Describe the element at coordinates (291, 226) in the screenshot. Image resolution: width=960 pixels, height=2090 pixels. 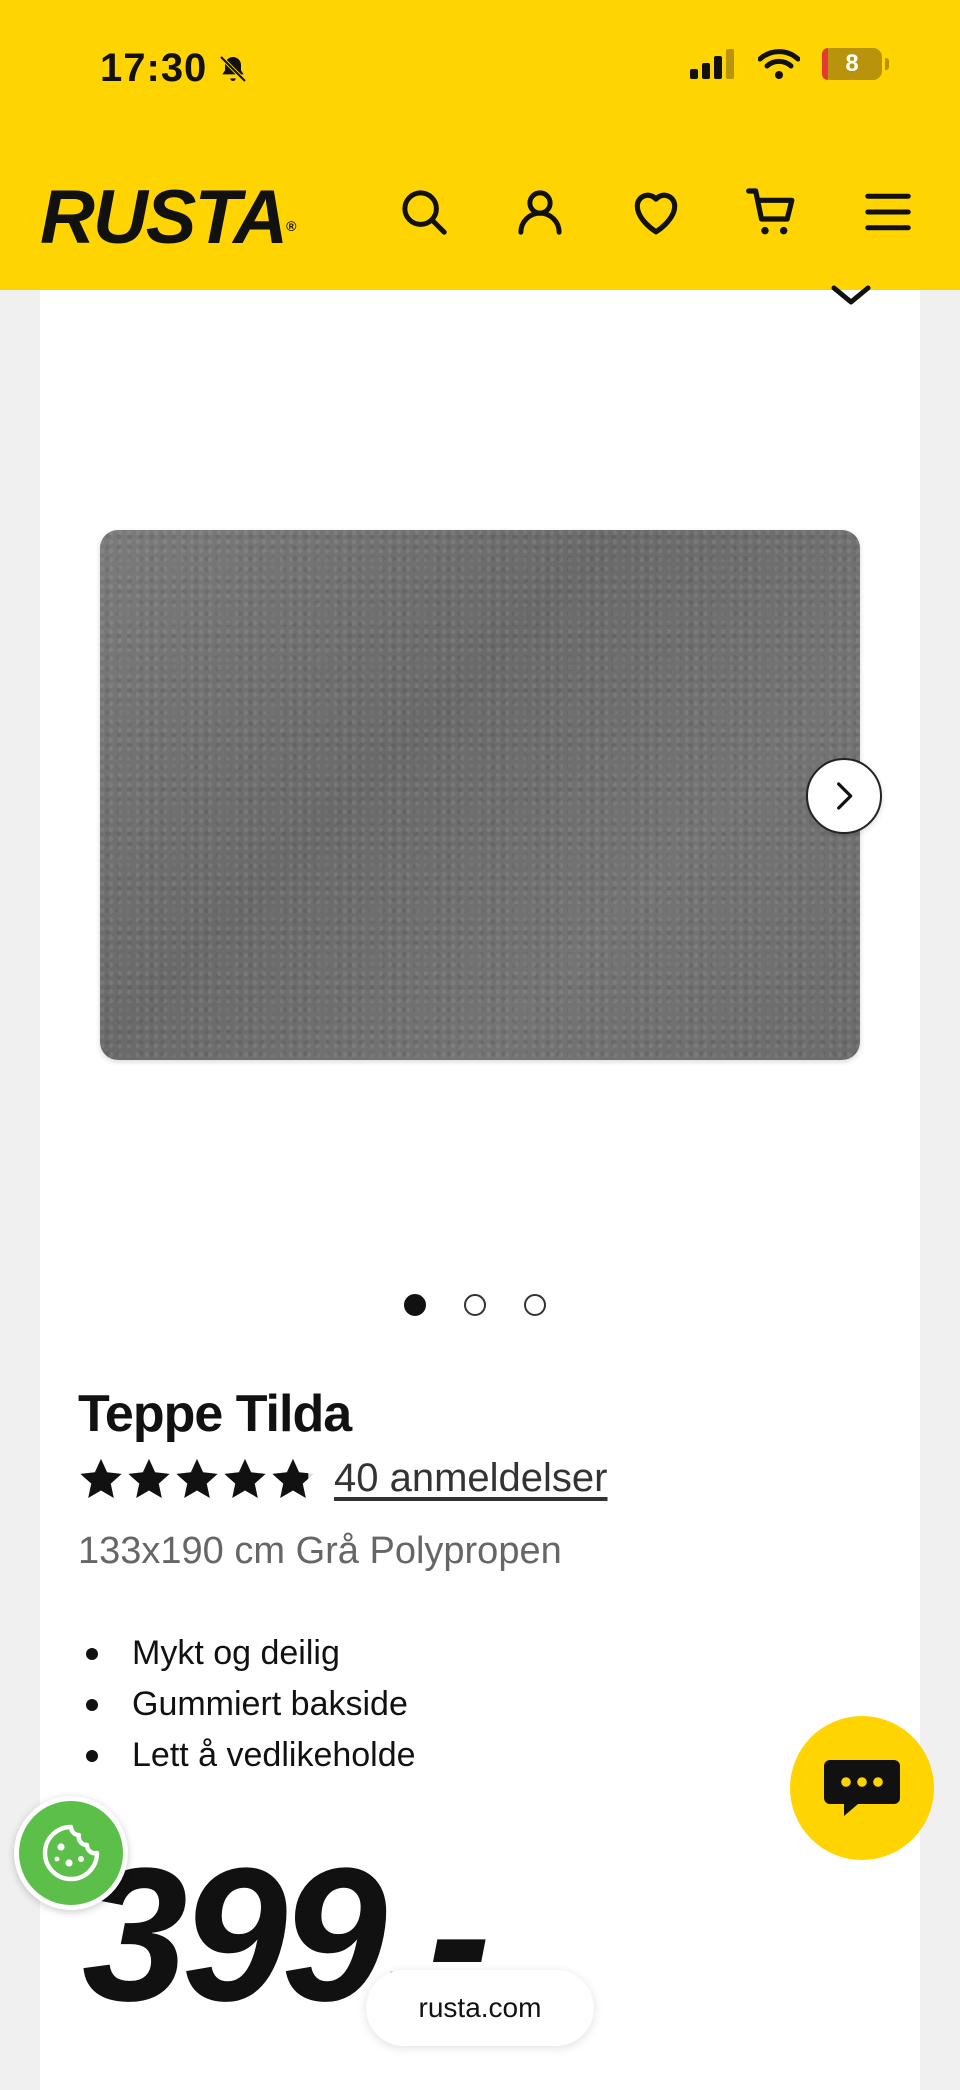
I see `registered-mark: ®` at that location.